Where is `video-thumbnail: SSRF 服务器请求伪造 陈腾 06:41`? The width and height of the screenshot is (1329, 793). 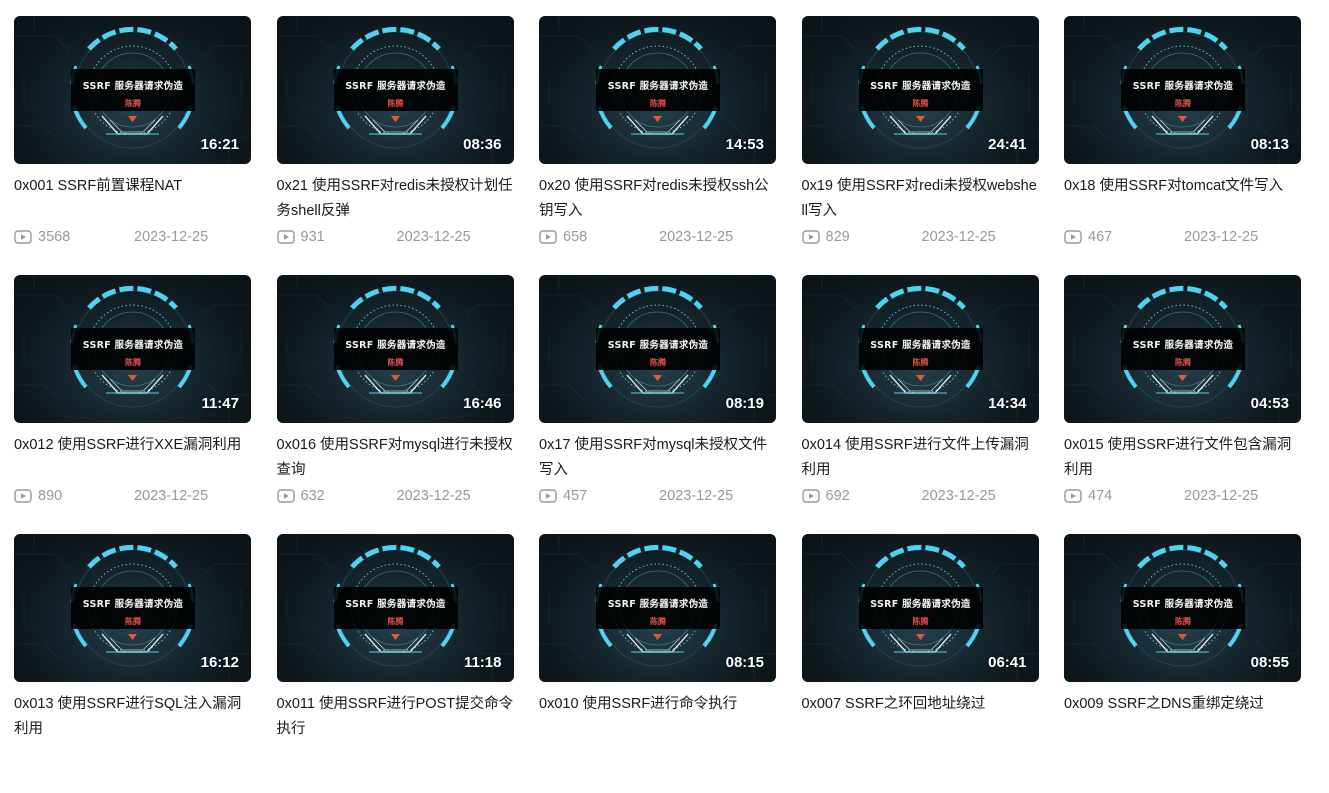 video-thumbnail: SSRF 服务器请求伪造 陈腾 06:41 is located at coordinates (920, 608).